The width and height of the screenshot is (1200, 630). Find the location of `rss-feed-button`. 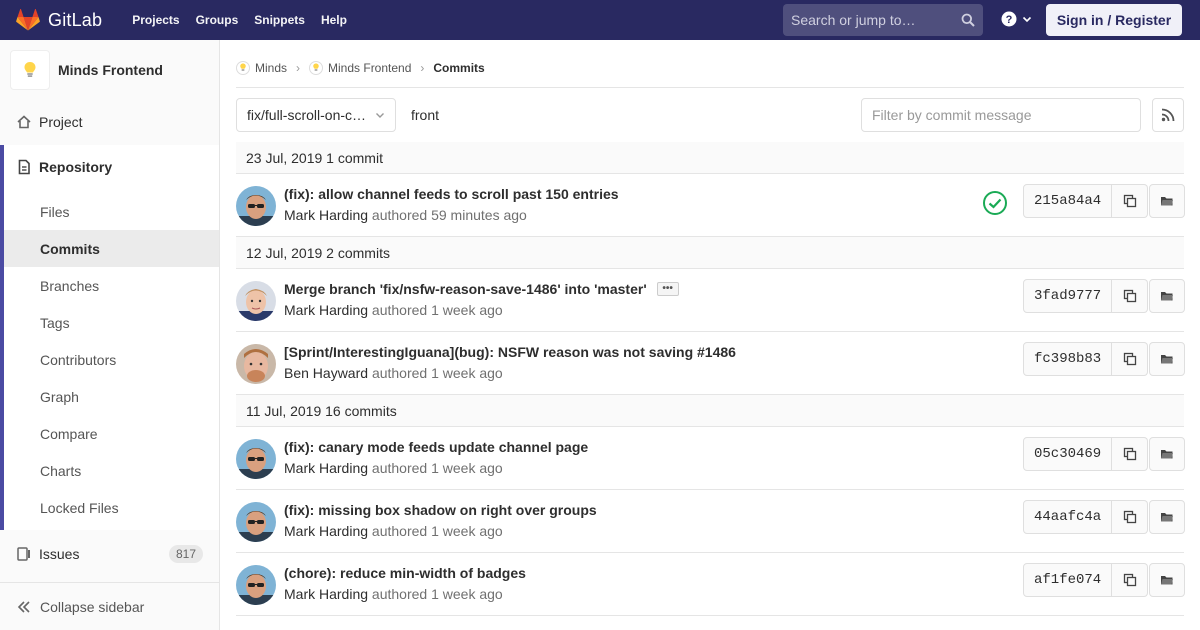

rss-feed-button is located at coordinates (1168, 115).